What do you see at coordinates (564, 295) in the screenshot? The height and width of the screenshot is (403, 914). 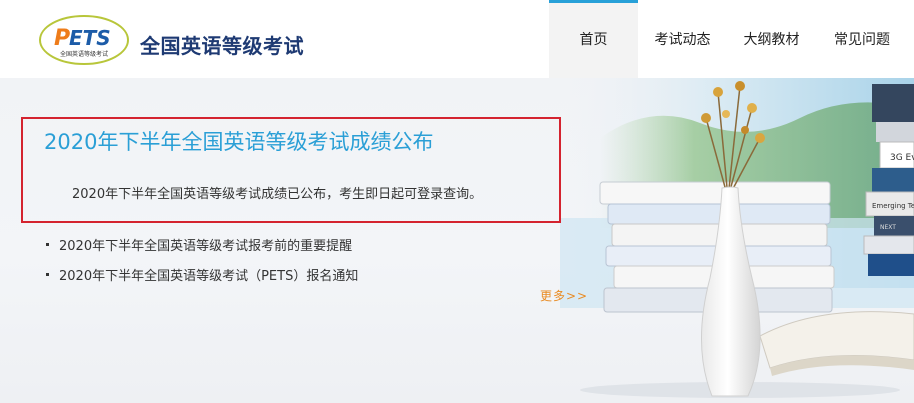 I see `more-link: 更多>>` at bounding box center [564, 295].